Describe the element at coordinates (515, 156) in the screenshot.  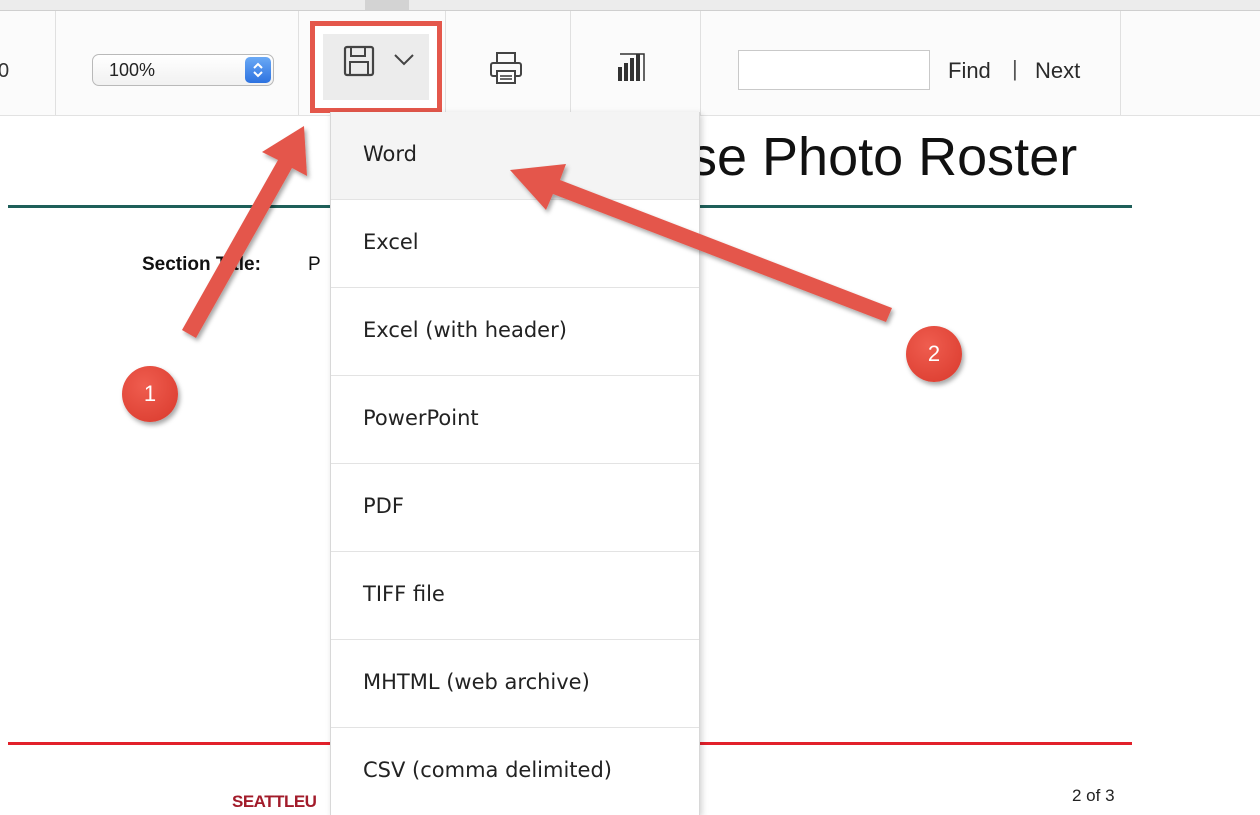
I see `menu-item-word: Word` at that location.